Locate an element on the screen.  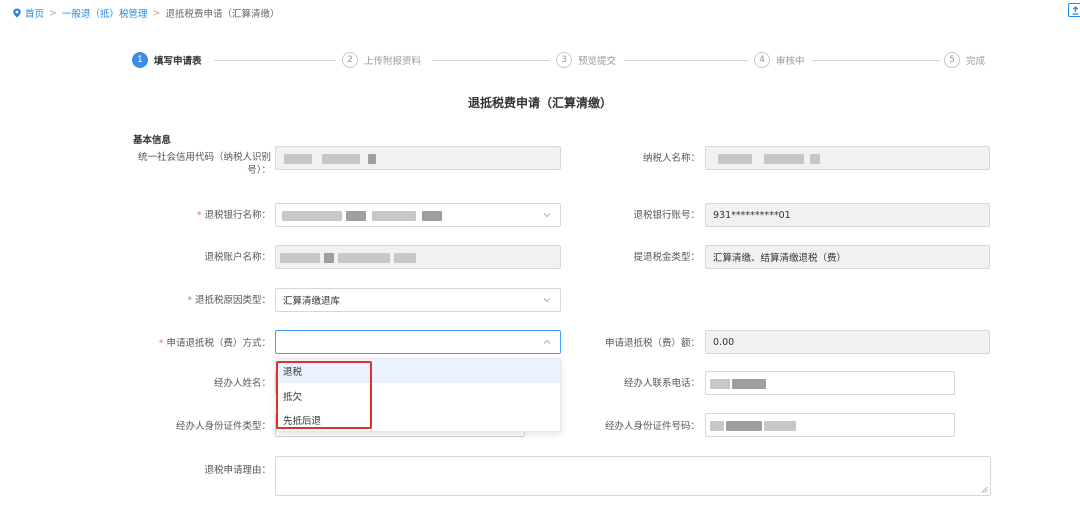
chevron-up-icon is located at coordinates (547, 341).